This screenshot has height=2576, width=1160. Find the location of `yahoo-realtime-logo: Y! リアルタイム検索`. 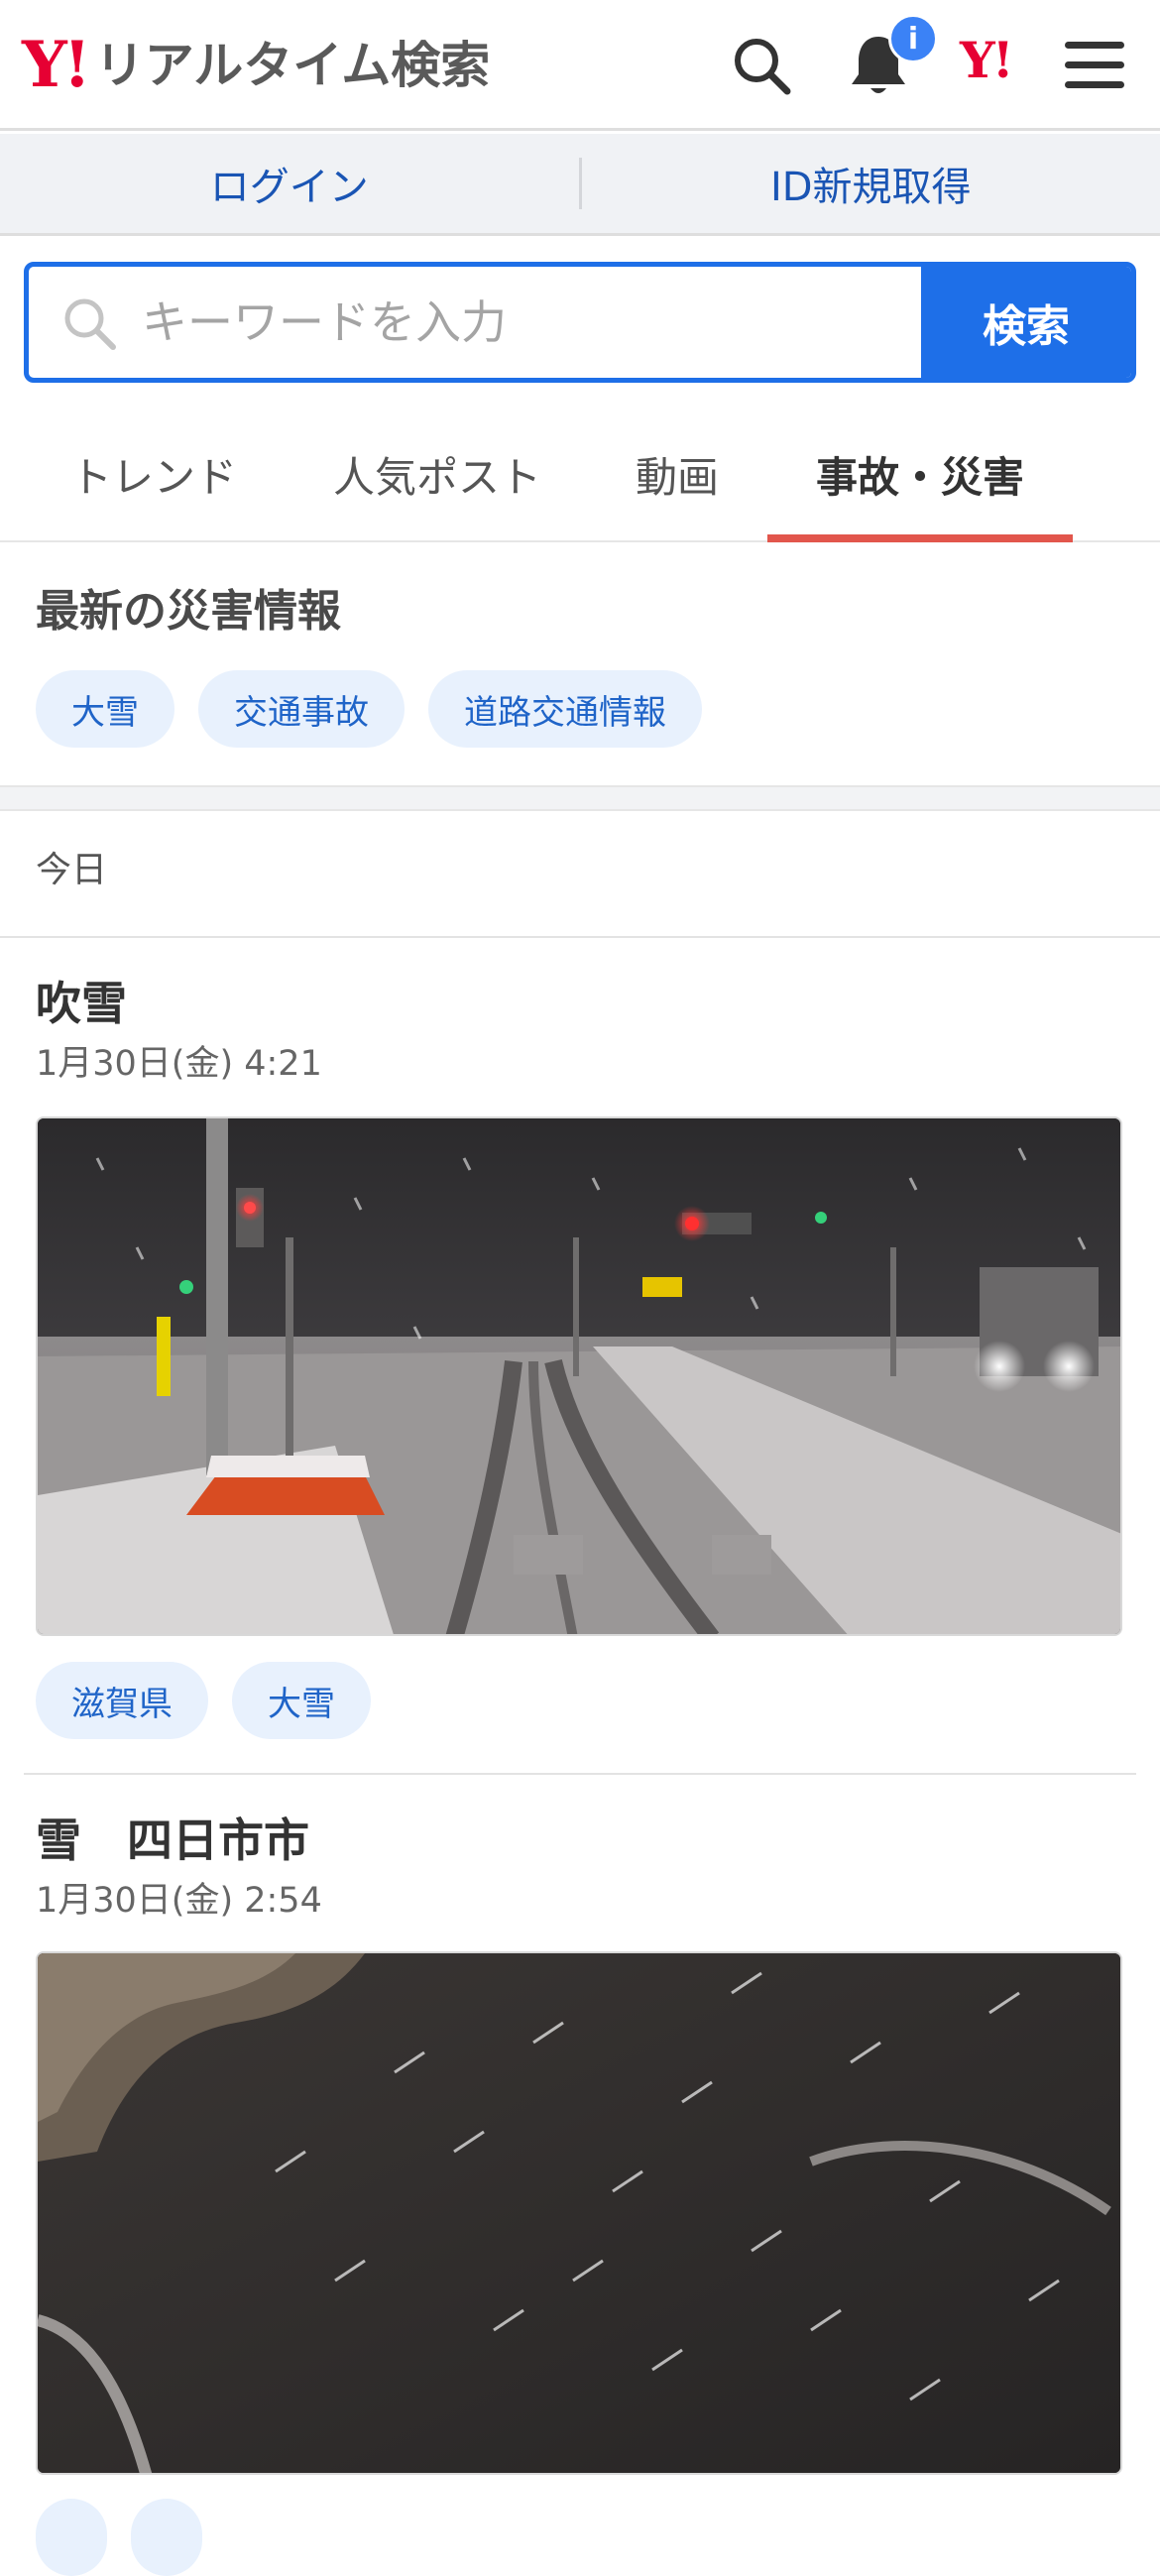

yahoo-realtime-logo: Y! リアルタイム検索 is located at coordinates (256, 65).